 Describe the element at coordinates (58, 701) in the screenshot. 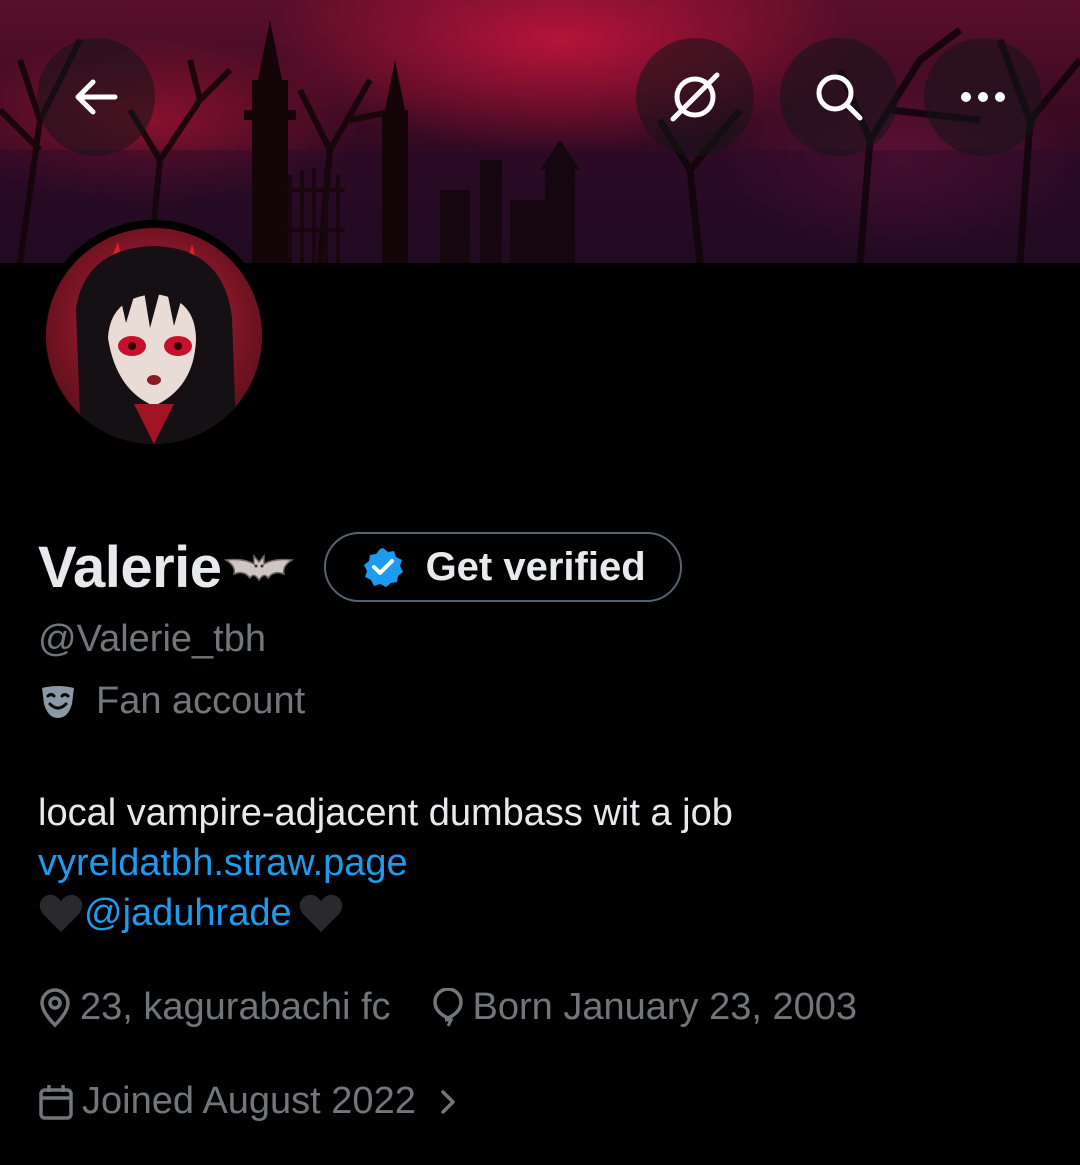

I see `theater-mask-icon` at that location.